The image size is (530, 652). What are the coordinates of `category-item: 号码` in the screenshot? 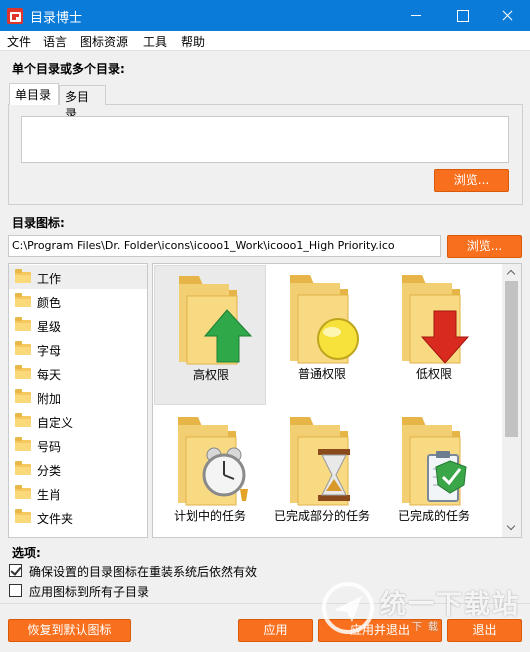 It's located at (78, 445).